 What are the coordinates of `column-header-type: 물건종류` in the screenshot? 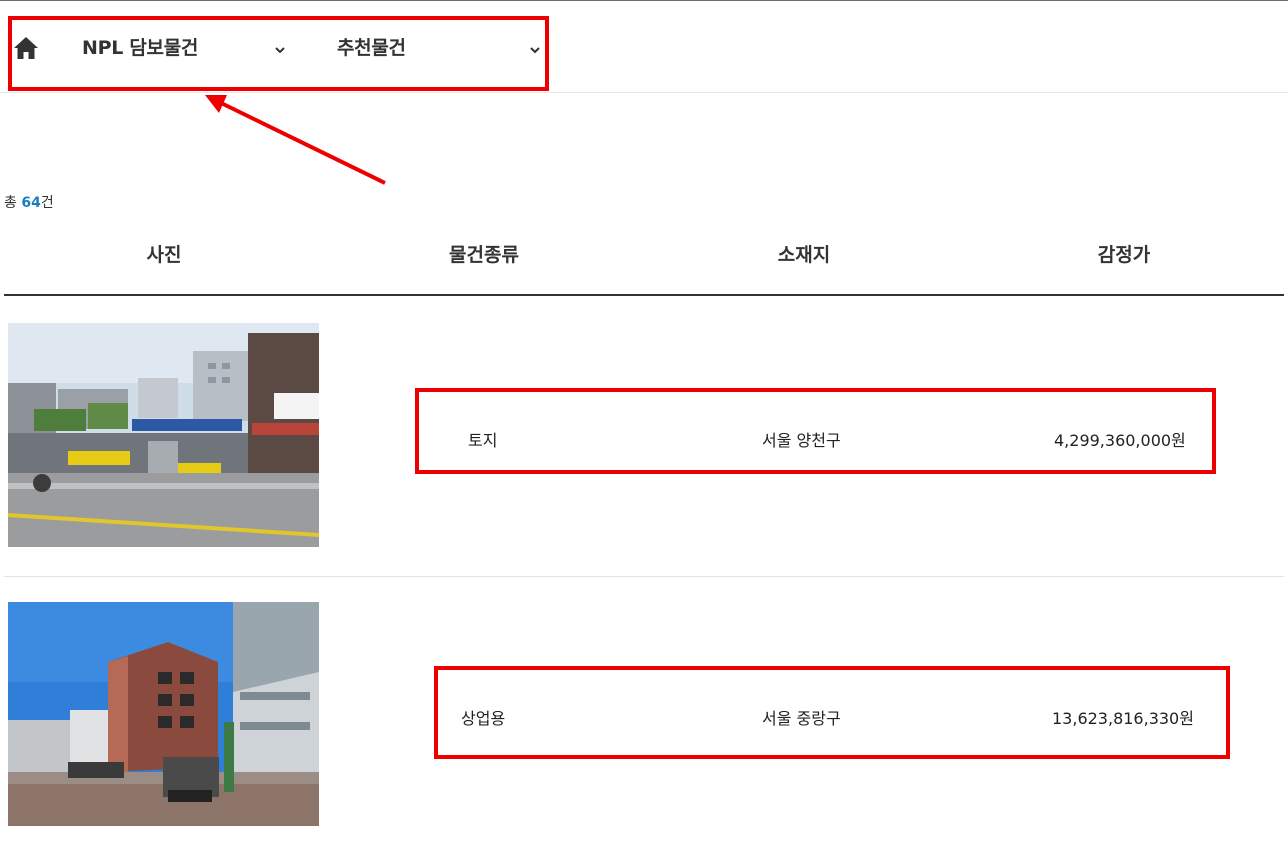 It's located at (484, 255).